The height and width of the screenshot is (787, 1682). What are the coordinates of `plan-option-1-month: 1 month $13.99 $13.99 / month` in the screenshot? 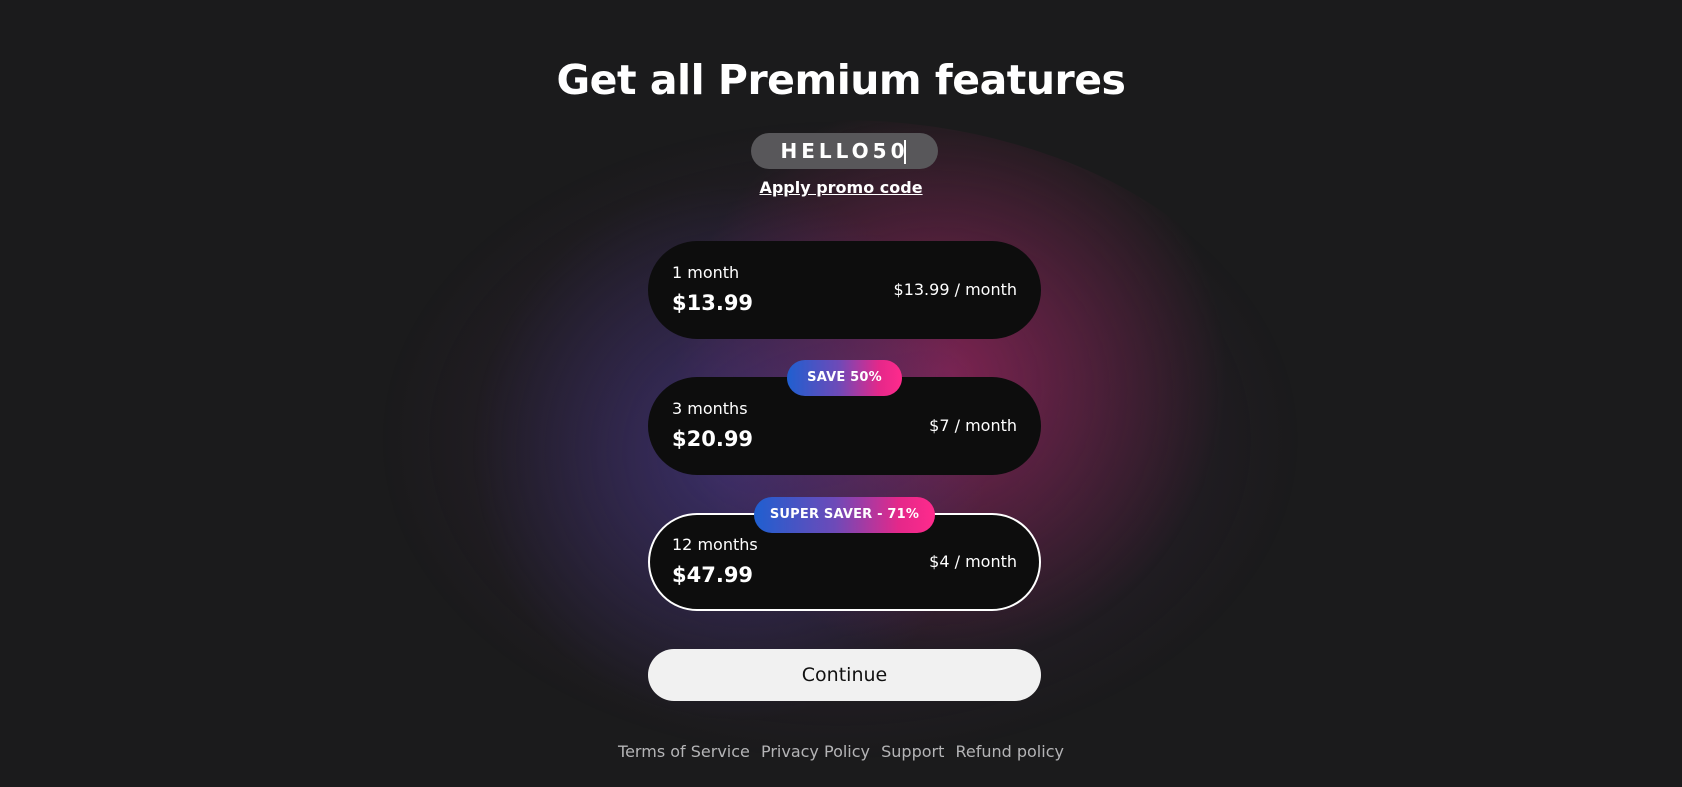 It's located at (844, 290).